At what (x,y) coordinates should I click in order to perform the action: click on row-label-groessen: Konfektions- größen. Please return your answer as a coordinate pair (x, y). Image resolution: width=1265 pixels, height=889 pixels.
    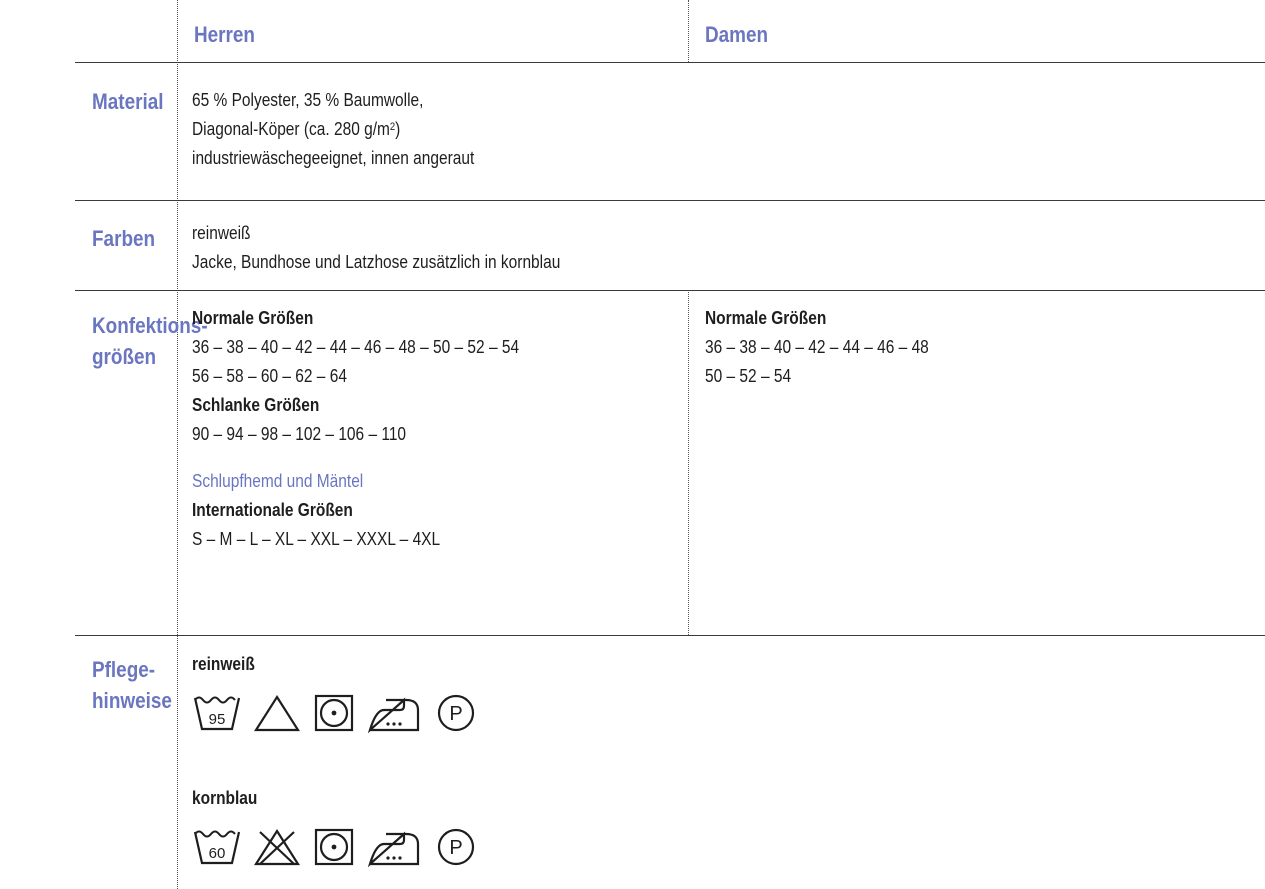
    Looking at the image, I should click on (150, 341).